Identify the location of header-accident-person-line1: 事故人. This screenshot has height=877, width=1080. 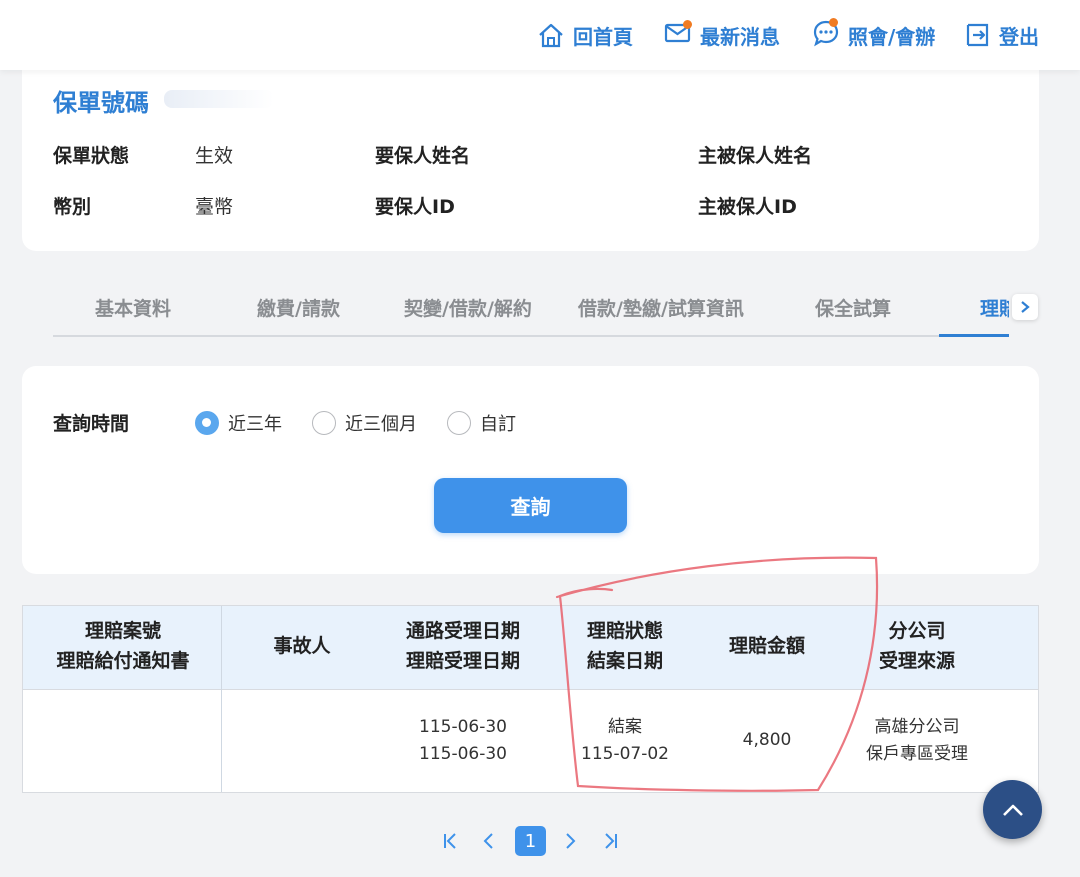
(302, 646).